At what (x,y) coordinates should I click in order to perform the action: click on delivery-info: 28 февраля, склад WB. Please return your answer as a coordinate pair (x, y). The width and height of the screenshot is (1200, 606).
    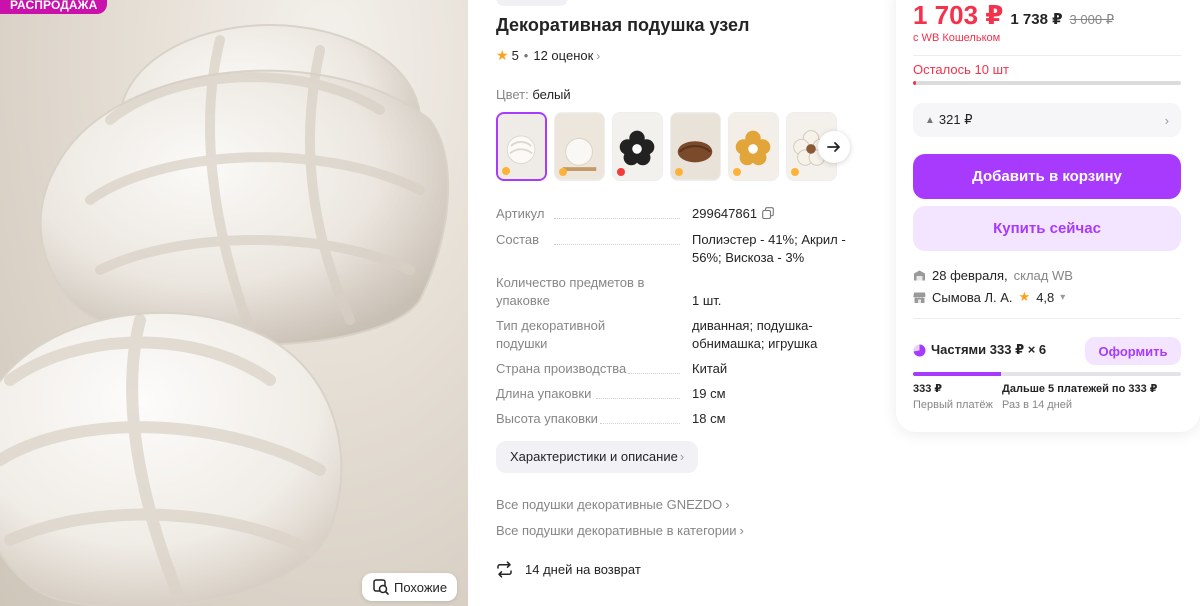
    Looking at the image, I should click on (993, 275).